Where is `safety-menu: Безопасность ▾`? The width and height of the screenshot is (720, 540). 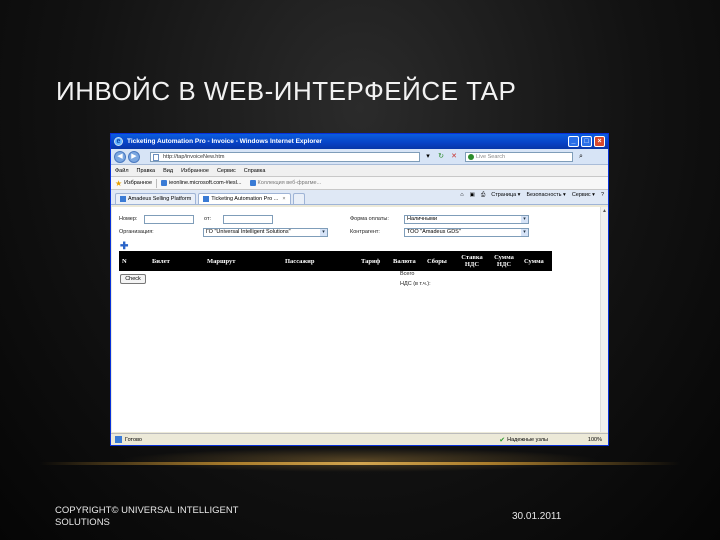 safety-menu: Безопасность ▾ is located at coordinates (545, 195).